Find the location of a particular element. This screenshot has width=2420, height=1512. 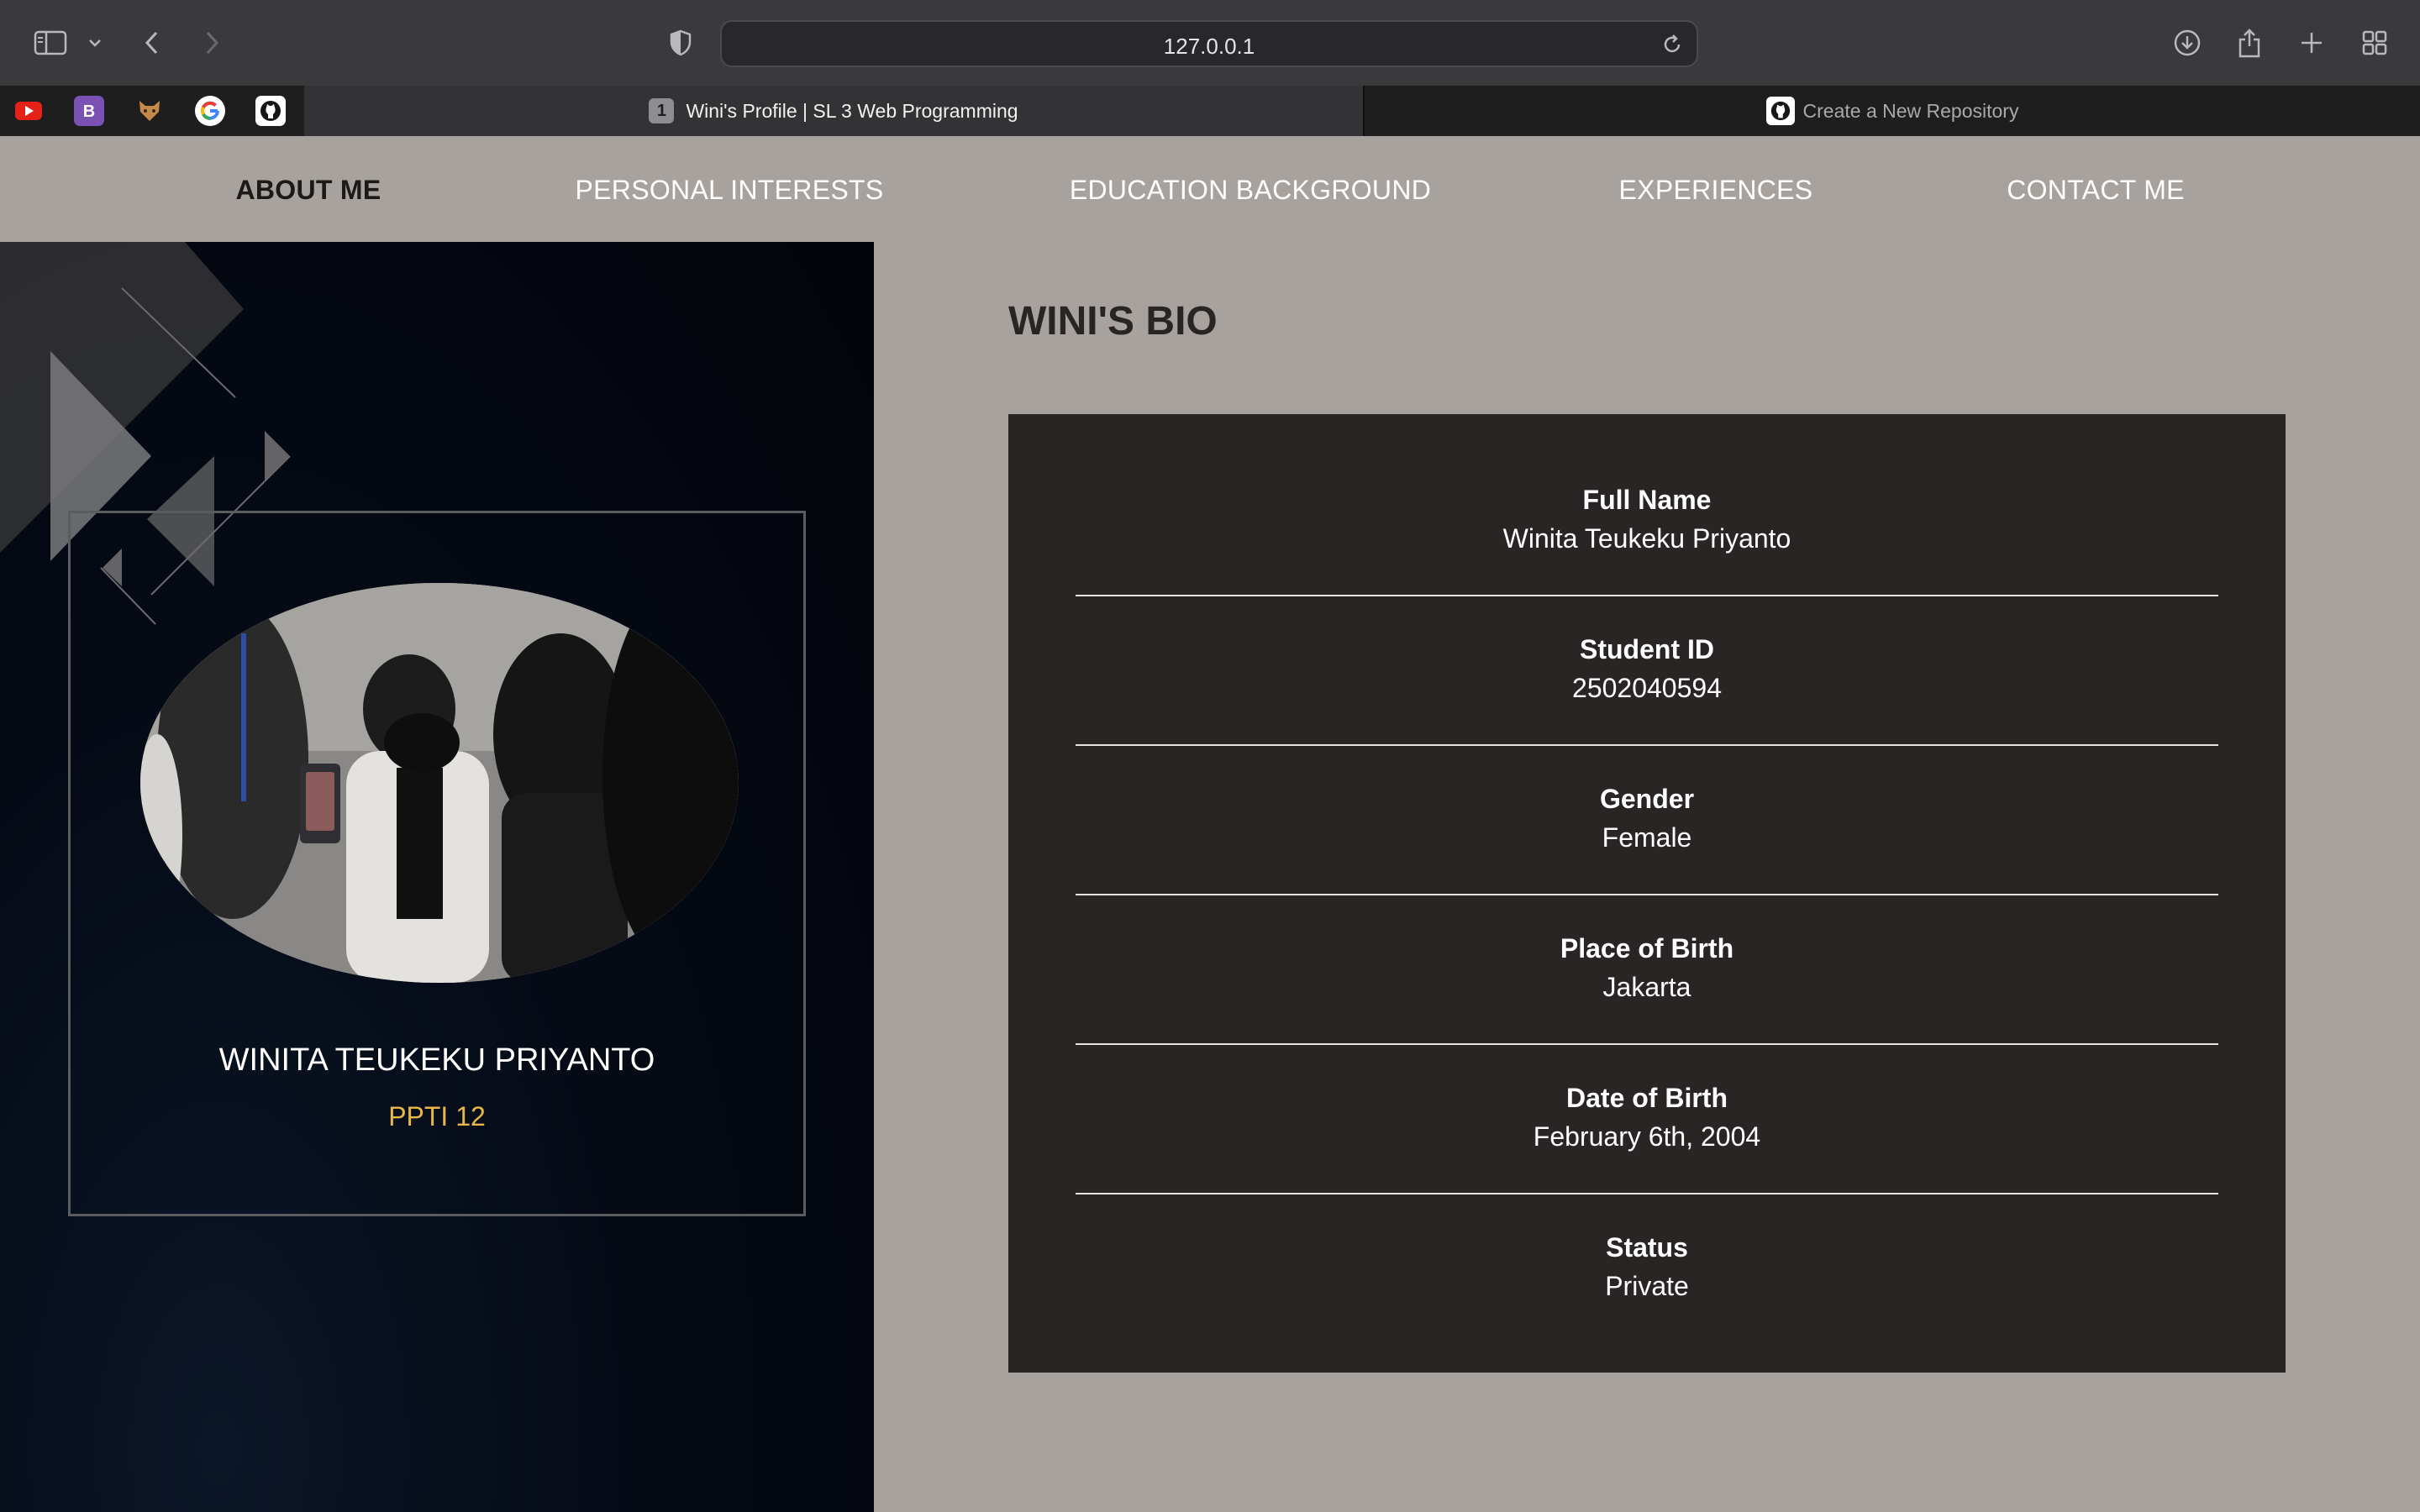

nav-education-background: EDUCATION BACKGROUND is located at coordinates (1251, 190).